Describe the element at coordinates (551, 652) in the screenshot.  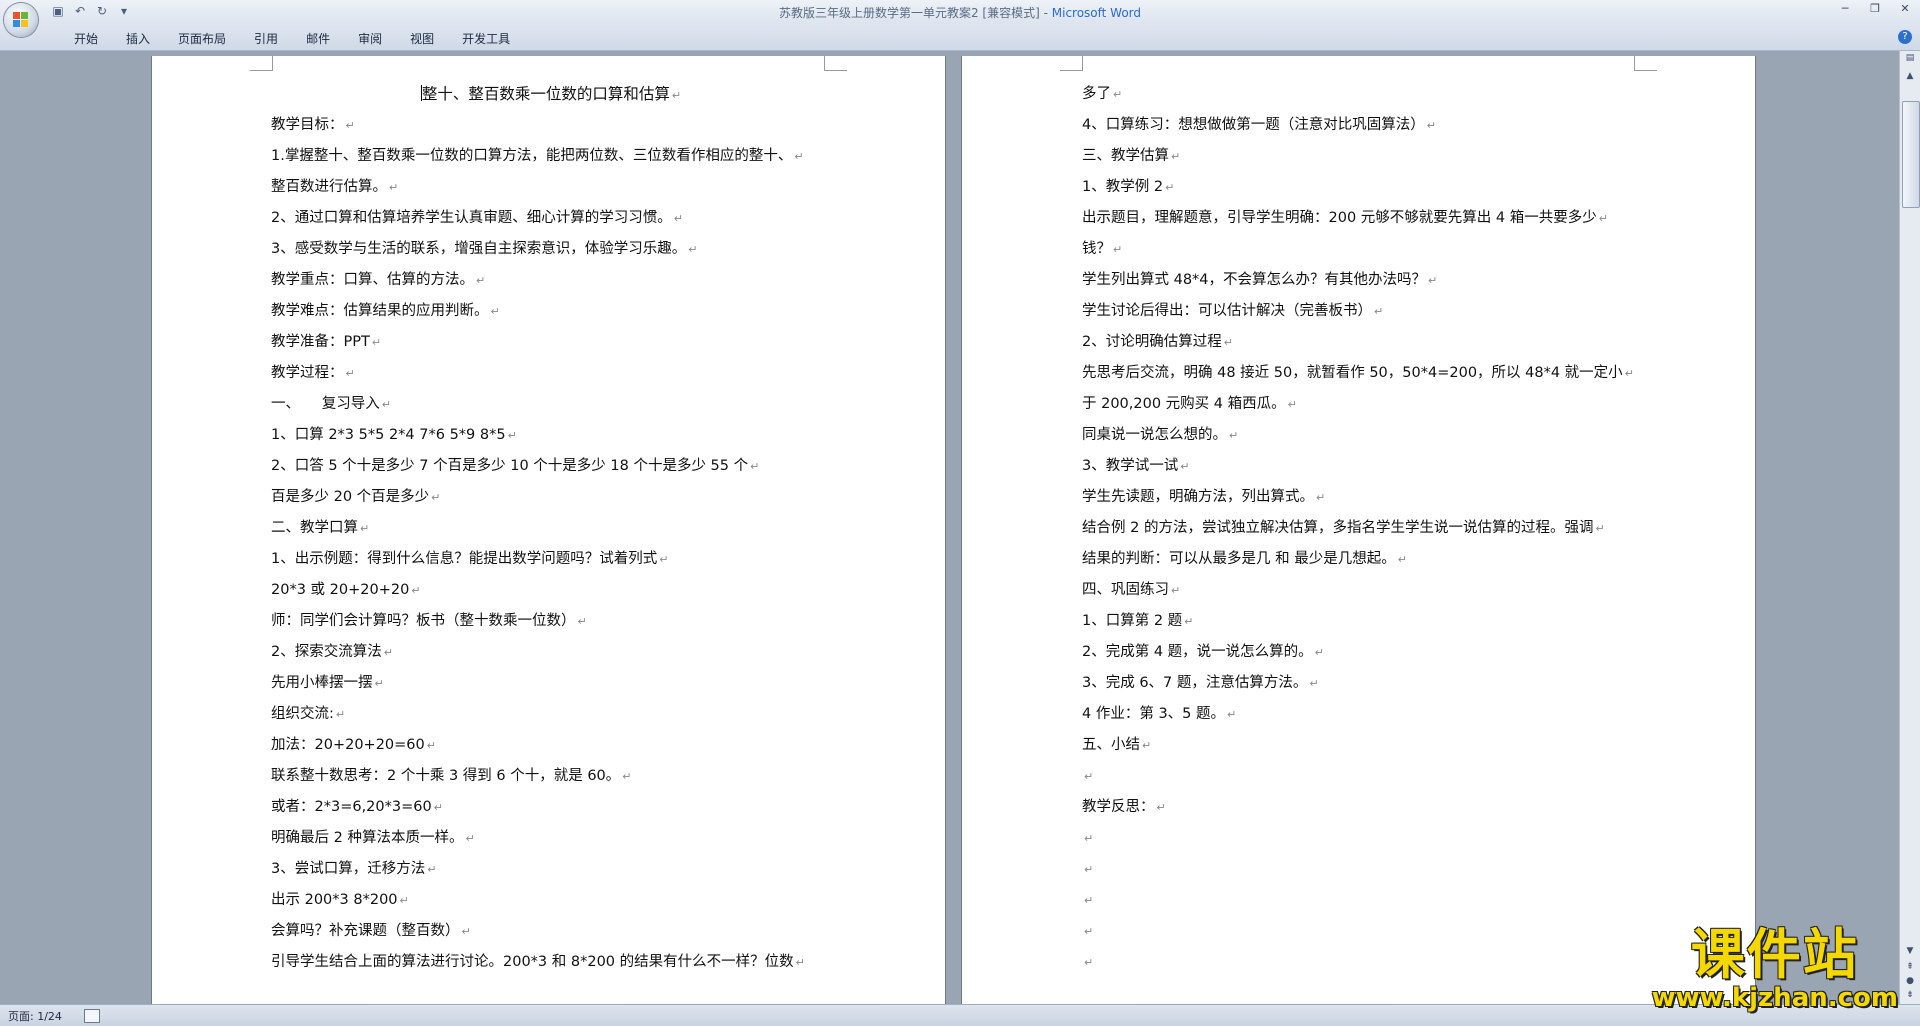
I see `text-line: 2、探索交流算法 ↵` at that location.